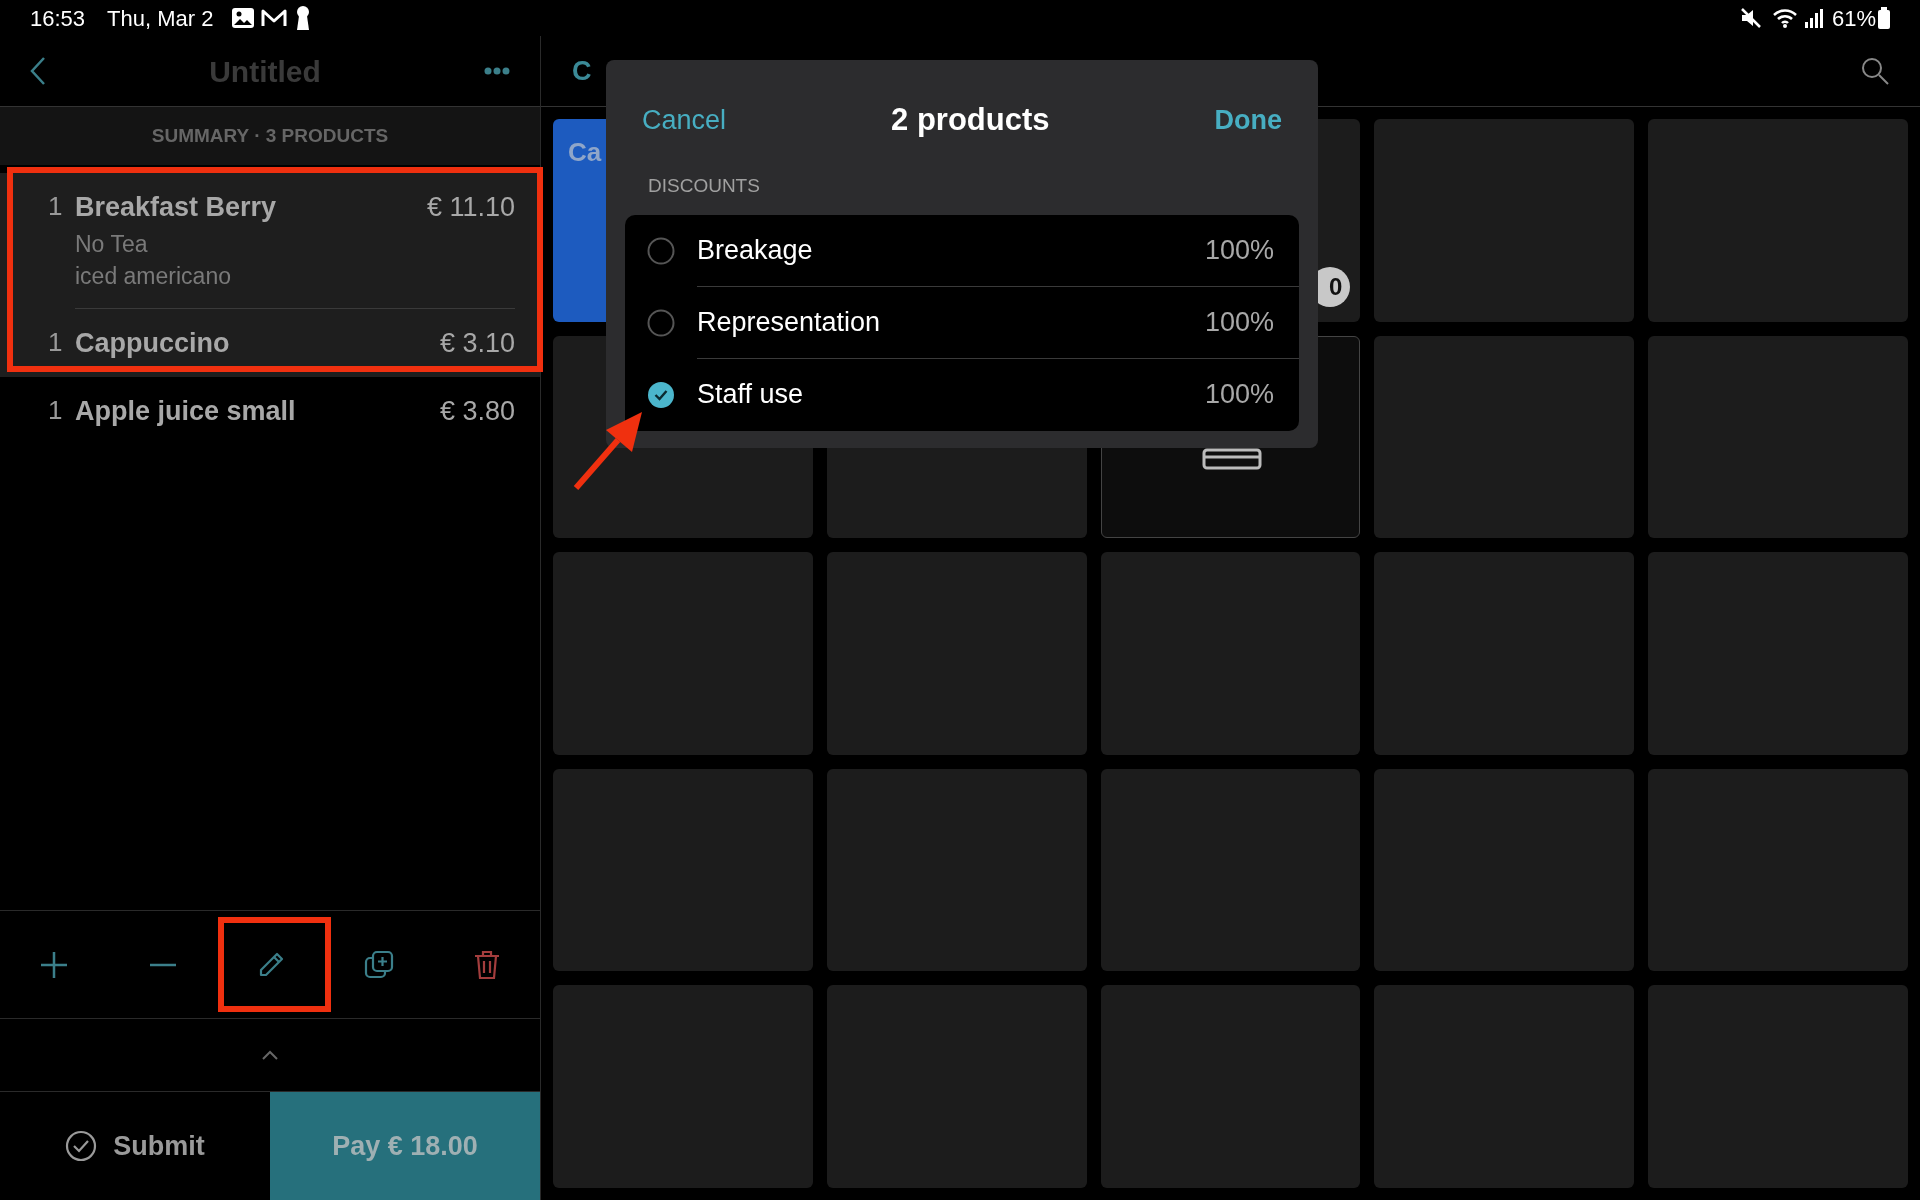 Image resolution: width=1920 pixels, height=1200 pixels. What do you see at coordinates (477, 411) in the screenshot?
I see `item-price: € 3.80` at bounding box center [477, 411].